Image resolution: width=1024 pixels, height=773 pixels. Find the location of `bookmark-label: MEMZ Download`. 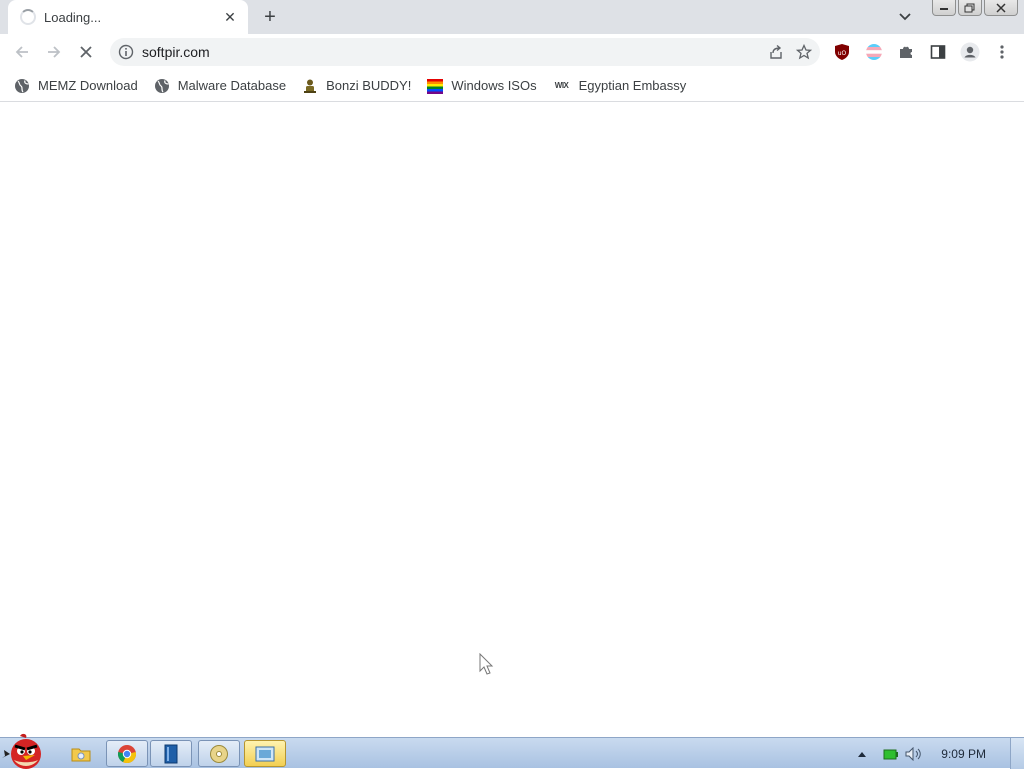

bookmark-label: MEMZ Download is located at coordinates (88, 85).